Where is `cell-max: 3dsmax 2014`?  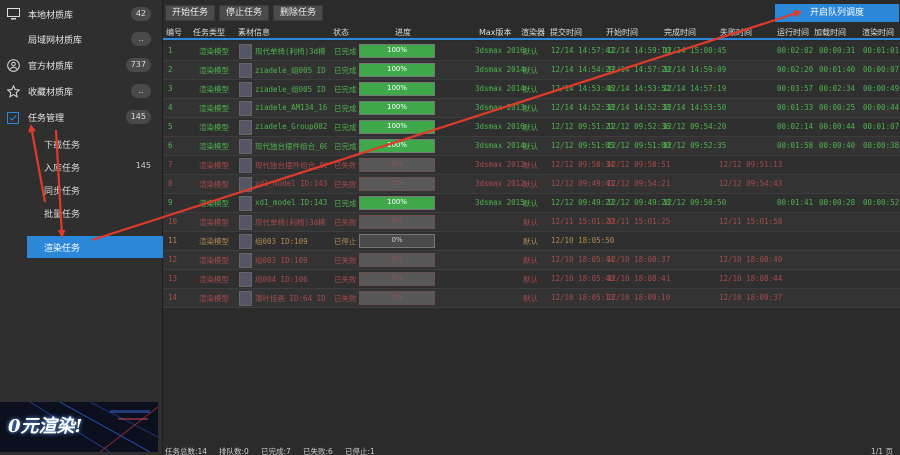 cell-max: 3dsmax 2014 is located at coordinates (500, 88).